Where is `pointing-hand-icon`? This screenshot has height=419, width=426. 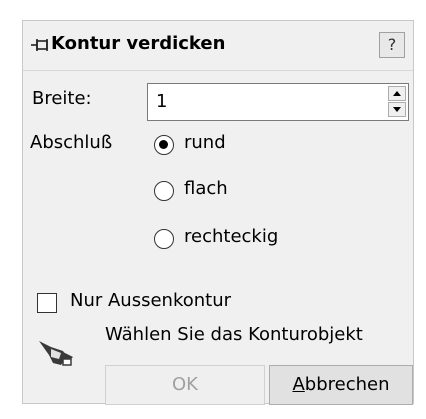
pointing-hand-icon is located at coordinates (56, 353).